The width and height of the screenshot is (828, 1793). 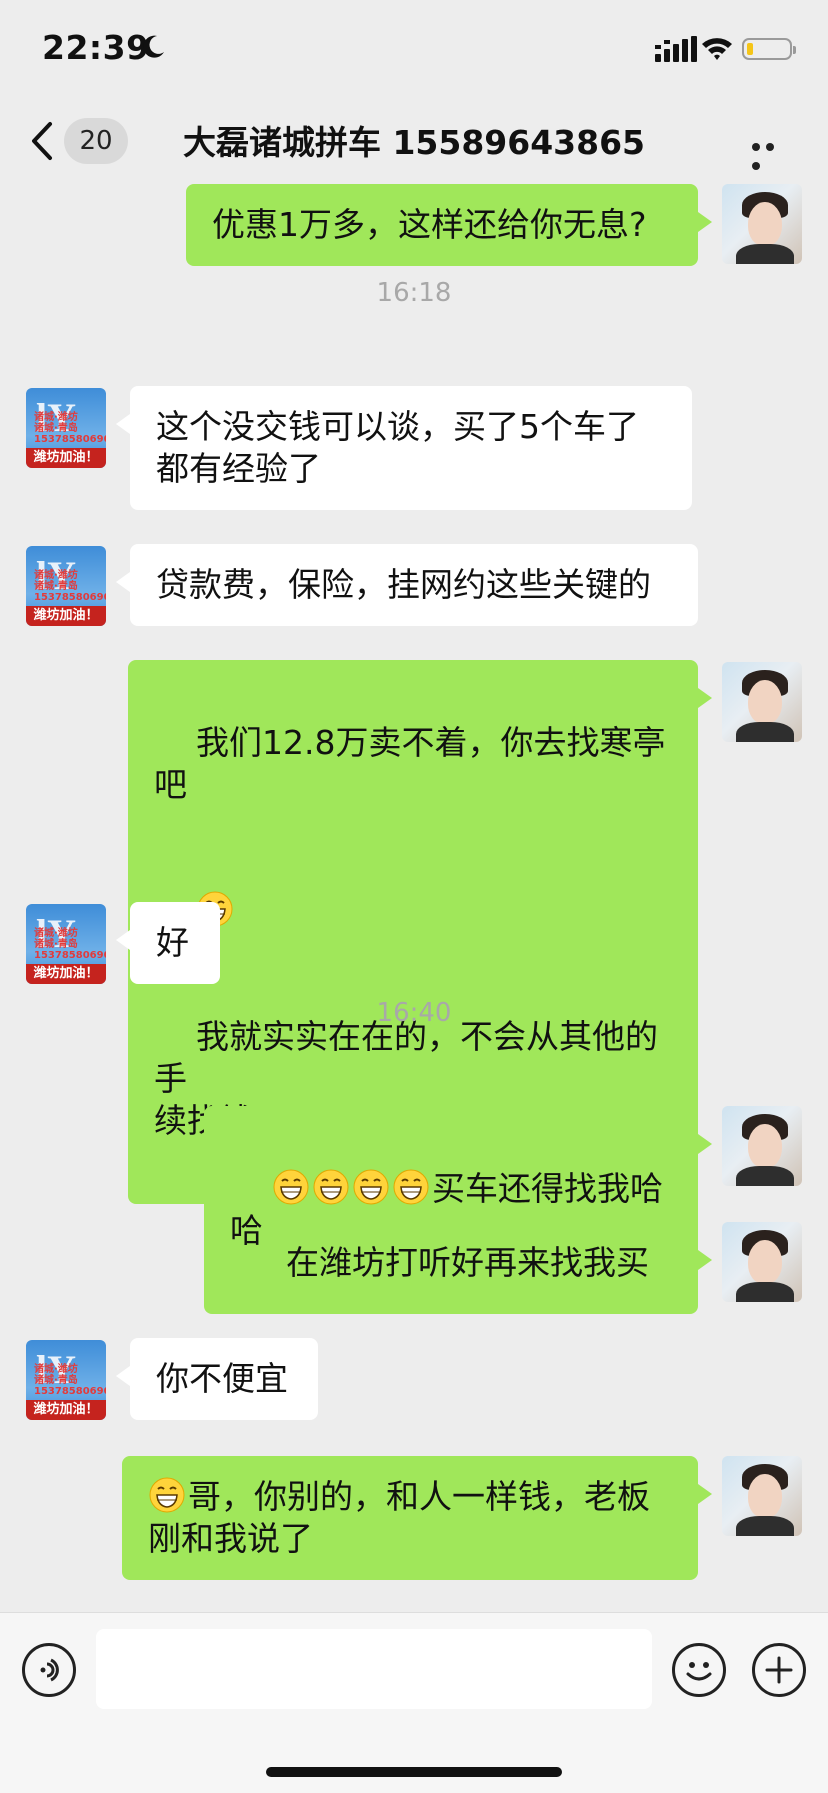 I want to click on message-bubble-received: 你不便宜, so click(x=217, y=1379).